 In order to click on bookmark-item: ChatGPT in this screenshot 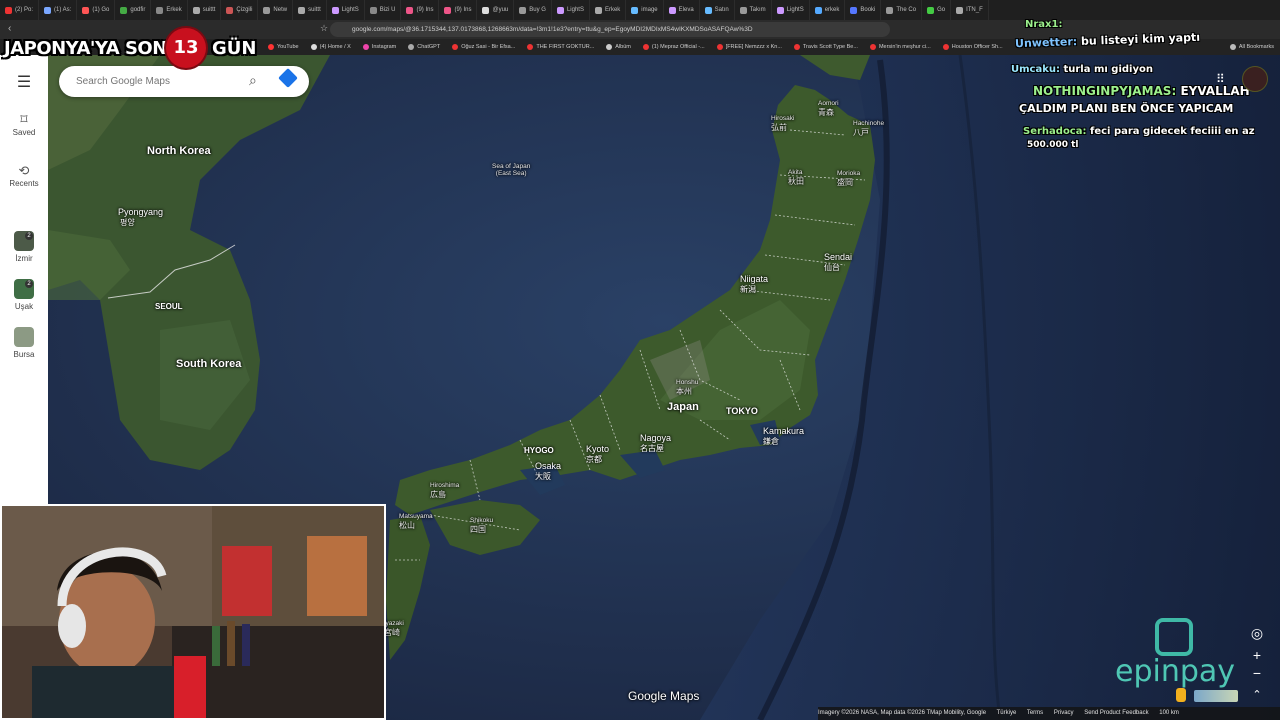, I will do `click(424, 47)`.